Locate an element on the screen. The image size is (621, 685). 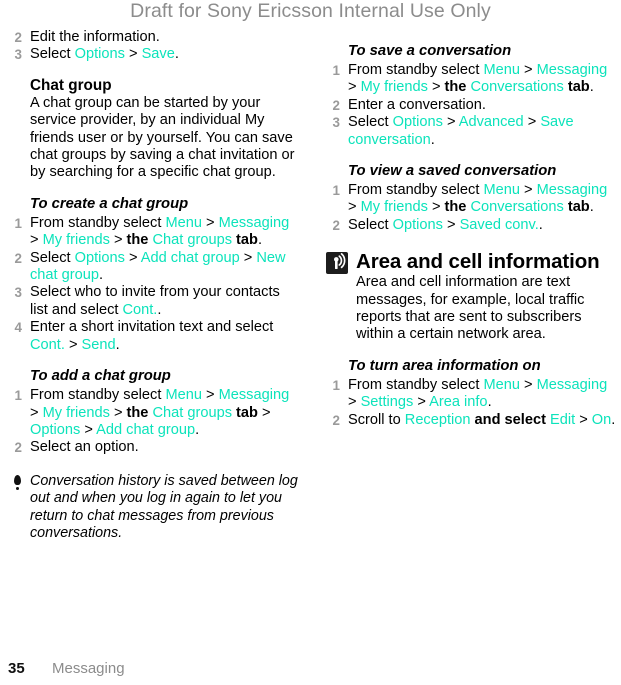
plain-text: Enter a conversation. is located at coordinates (417, 104).